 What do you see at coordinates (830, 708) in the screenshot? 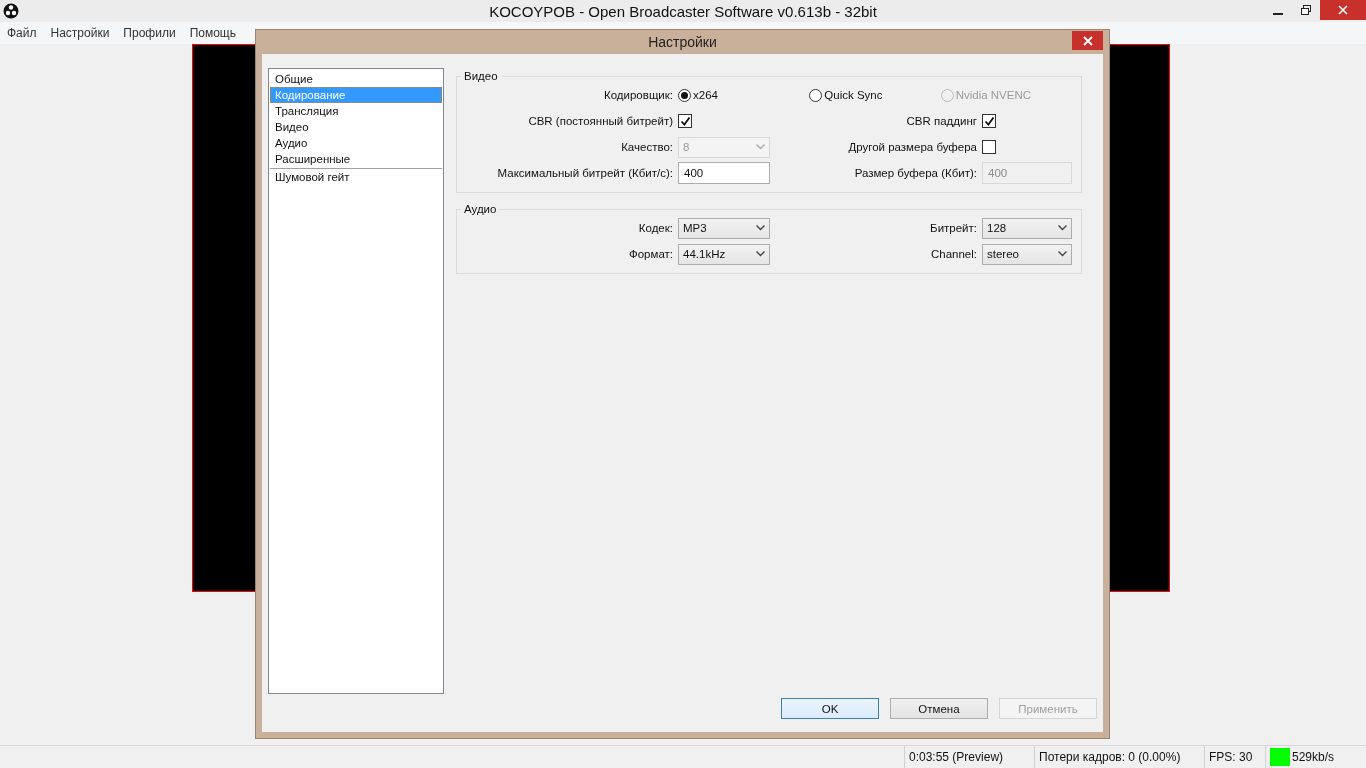
I see `dialog-button: OK` at bounding box center [830, 708].